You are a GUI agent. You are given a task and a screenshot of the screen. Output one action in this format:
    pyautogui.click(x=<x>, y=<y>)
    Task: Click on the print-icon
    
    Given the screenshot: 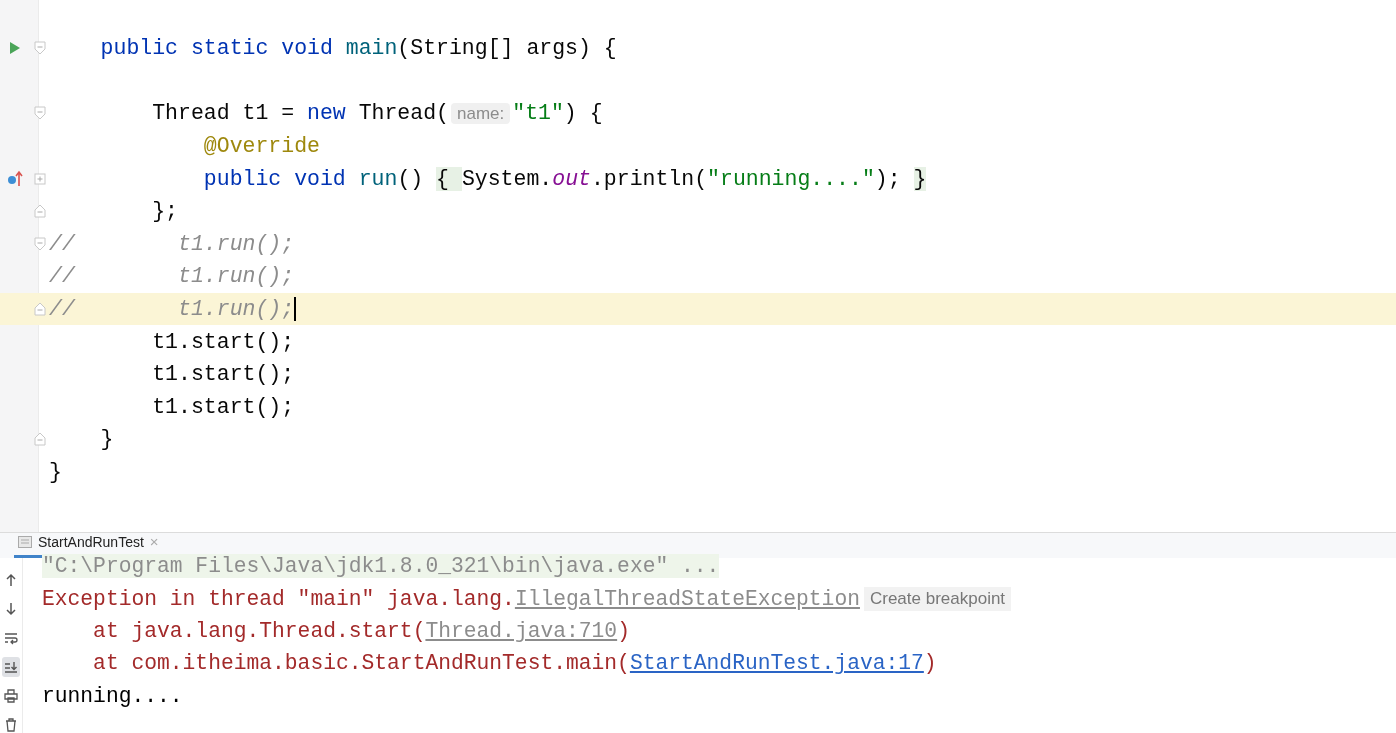 What is the action you would take?
    pyautogui.click(x=11, y=696)
    